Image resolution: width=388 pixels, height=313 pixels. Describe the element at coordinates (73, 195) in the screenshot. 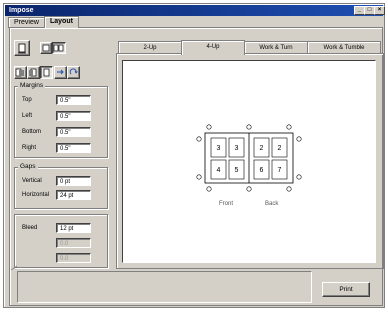

I see `gap-horizontal-field: 24 pt` at that location.